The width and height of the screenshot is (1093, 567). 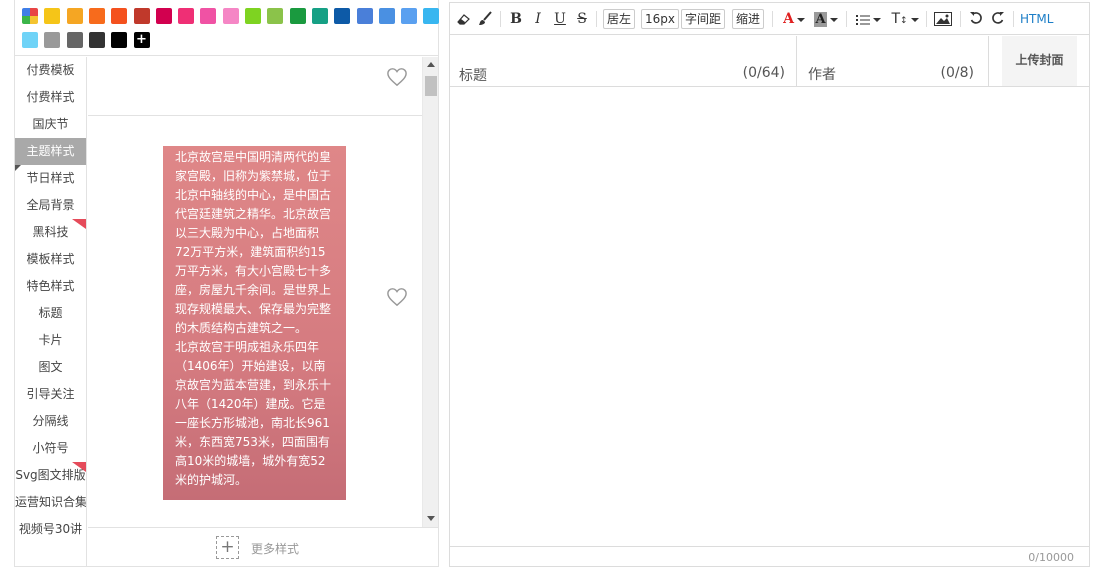 I want to click on letter-spacing-dropdown: 字间距, so click(x=703, y=19).